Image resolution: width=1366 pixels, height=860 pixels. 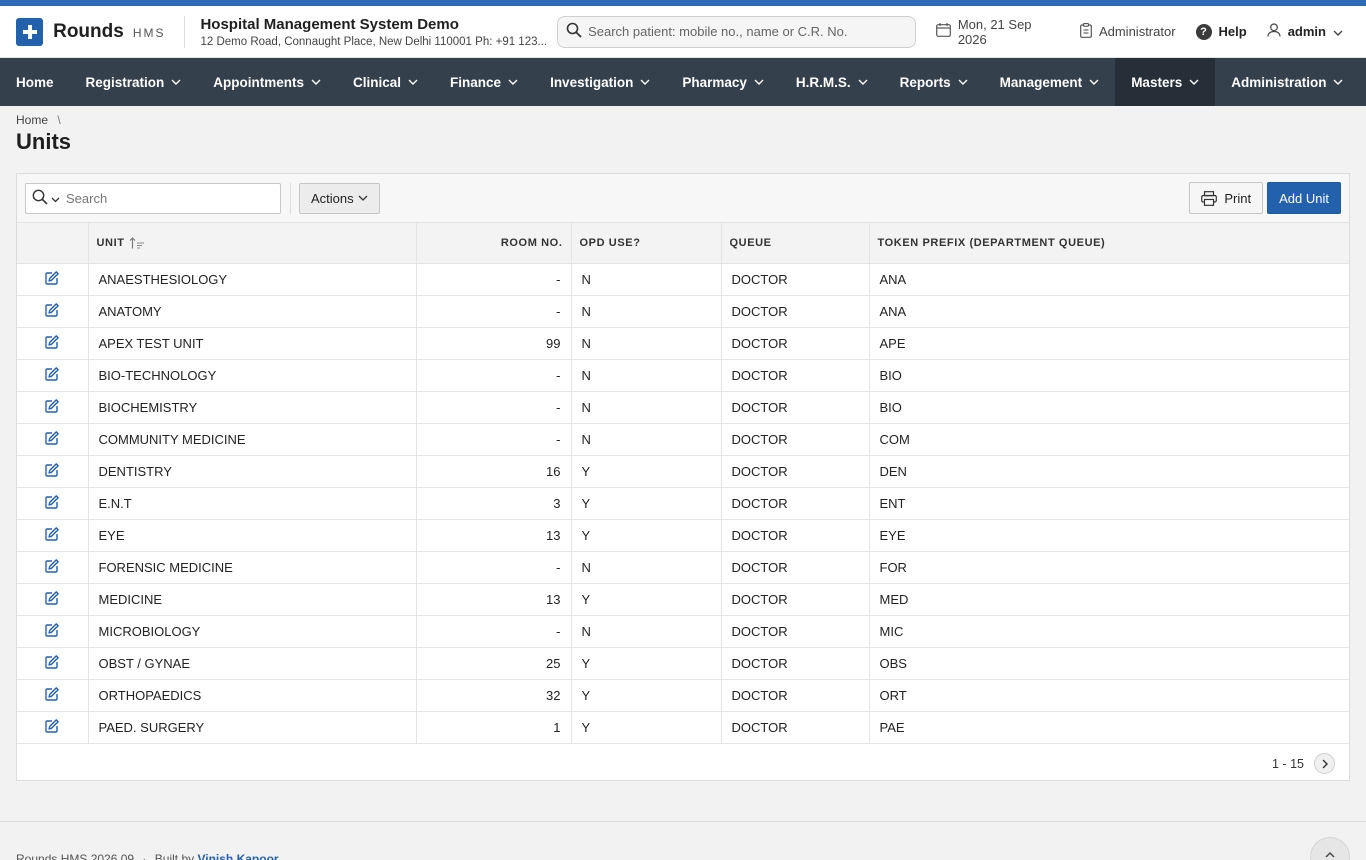 What do you see at coordinates (1109, 663) in the screenshot?
I see `token-prefix-cell: OBS` at bounding box center [1109, 663].